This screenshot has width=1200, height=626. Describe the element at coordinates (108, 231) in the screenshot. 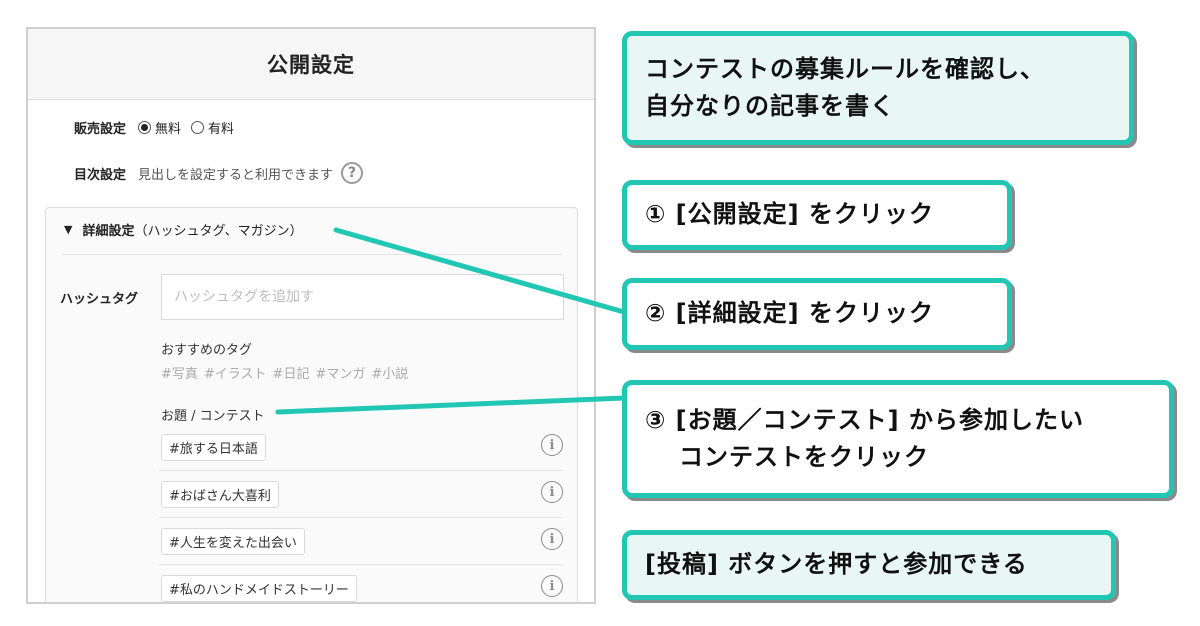

I see `details-label: 詳細設定` at that location.